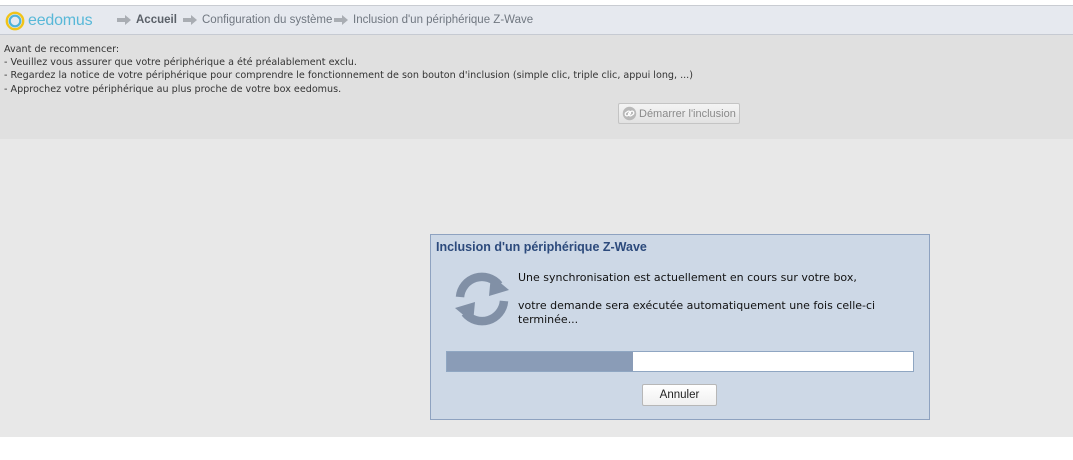 Image resolution: width=1073 pixels, height=460 pixels. I want to click on breadcrumb-zwave-inclusion: Inclusion d'un périphérique Z-Wave, so click(433, 20).